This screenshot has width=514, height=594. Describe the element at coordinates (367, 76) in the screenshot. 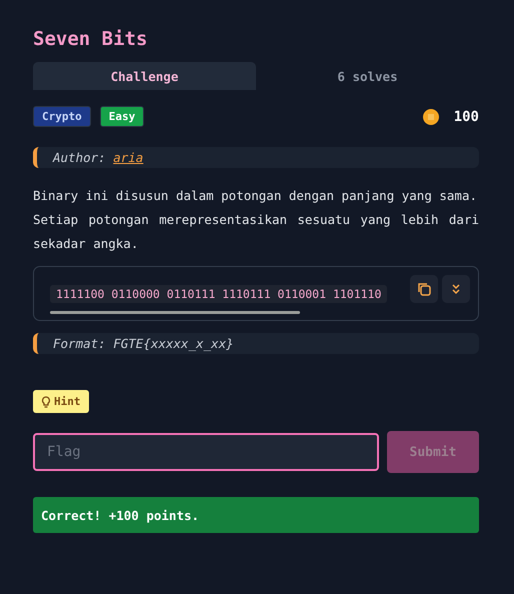

I see `tab: 6 solves` at that location.